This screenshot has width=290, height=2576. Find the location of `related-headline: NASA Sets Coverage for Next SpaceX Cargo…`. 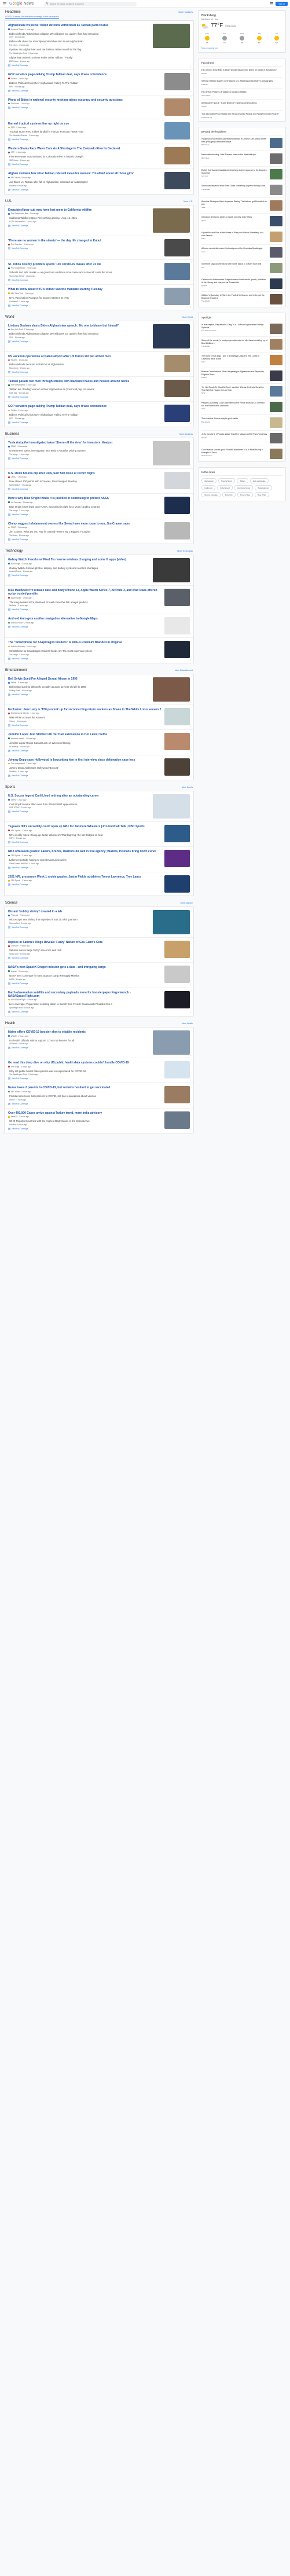

related-headline: NASA Sets Coverage for Next SpaceX Cargo… is located at coordinates (85, 975).